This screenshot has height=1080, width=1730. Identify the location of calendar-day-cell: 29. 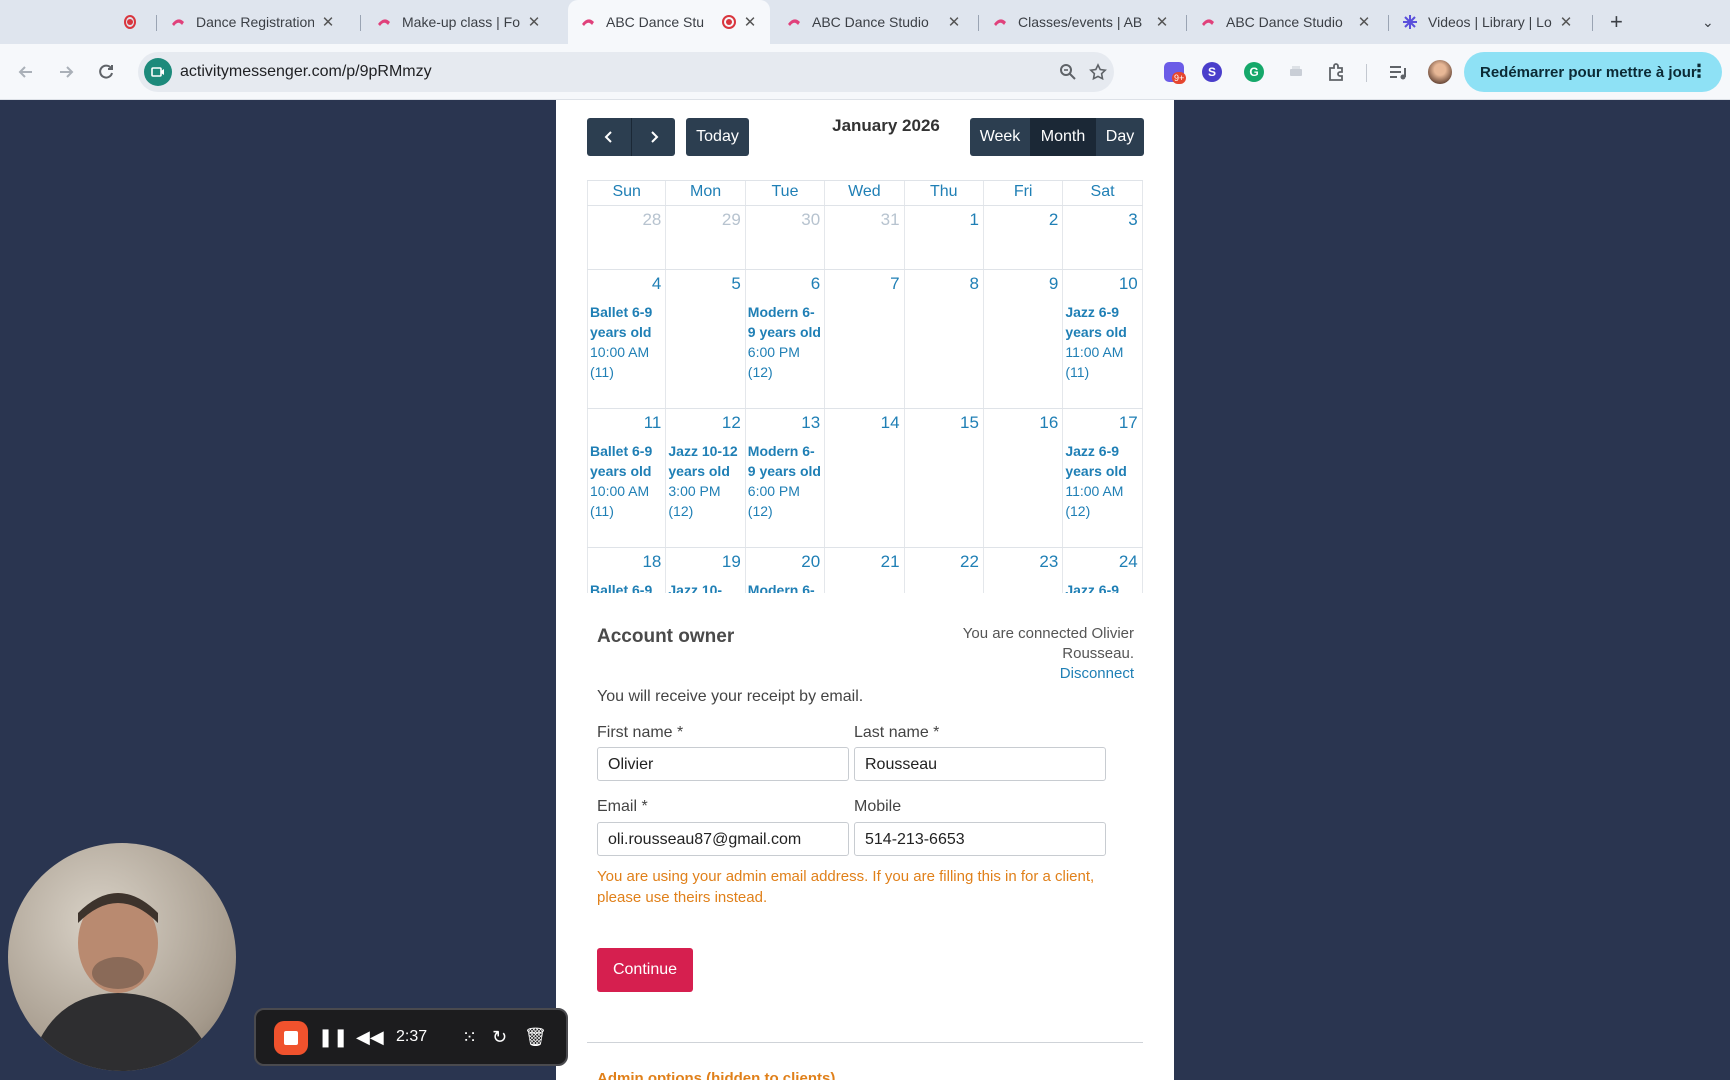
(706, 237).